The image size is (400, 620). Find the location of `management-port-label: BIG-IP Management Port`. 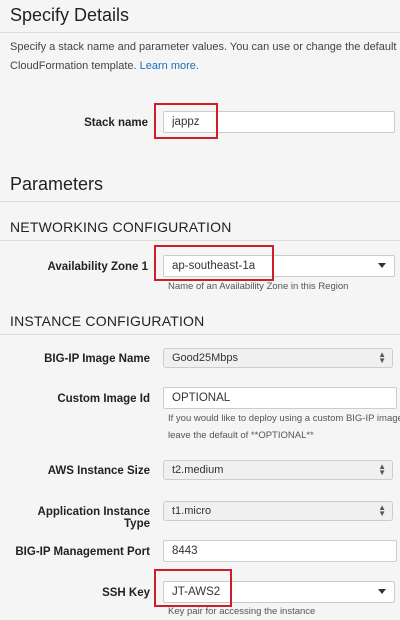

management-port-label: BIG-IP Management Port is located at coordinates (82, 552).